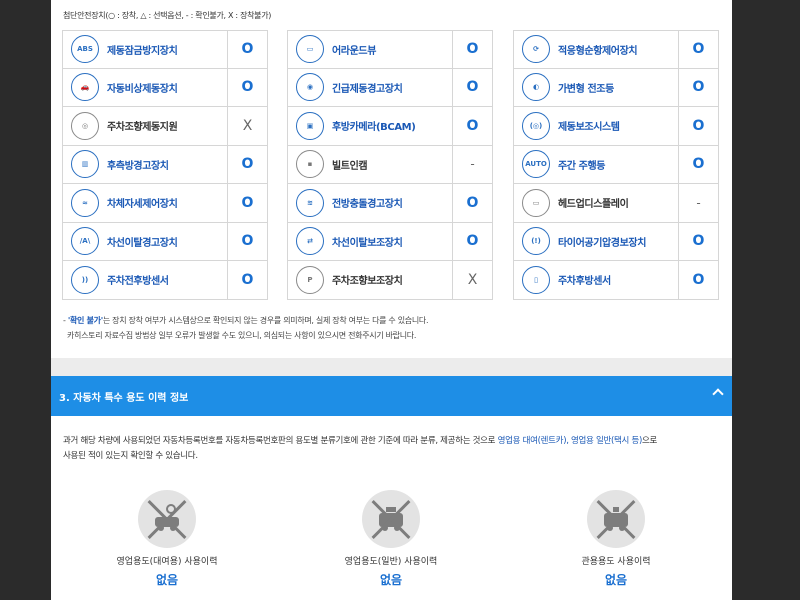 The width and height of the screenshot is (800, 600). I want to click on safety-item-name: 주차조향보조장치, so click(367, 282).